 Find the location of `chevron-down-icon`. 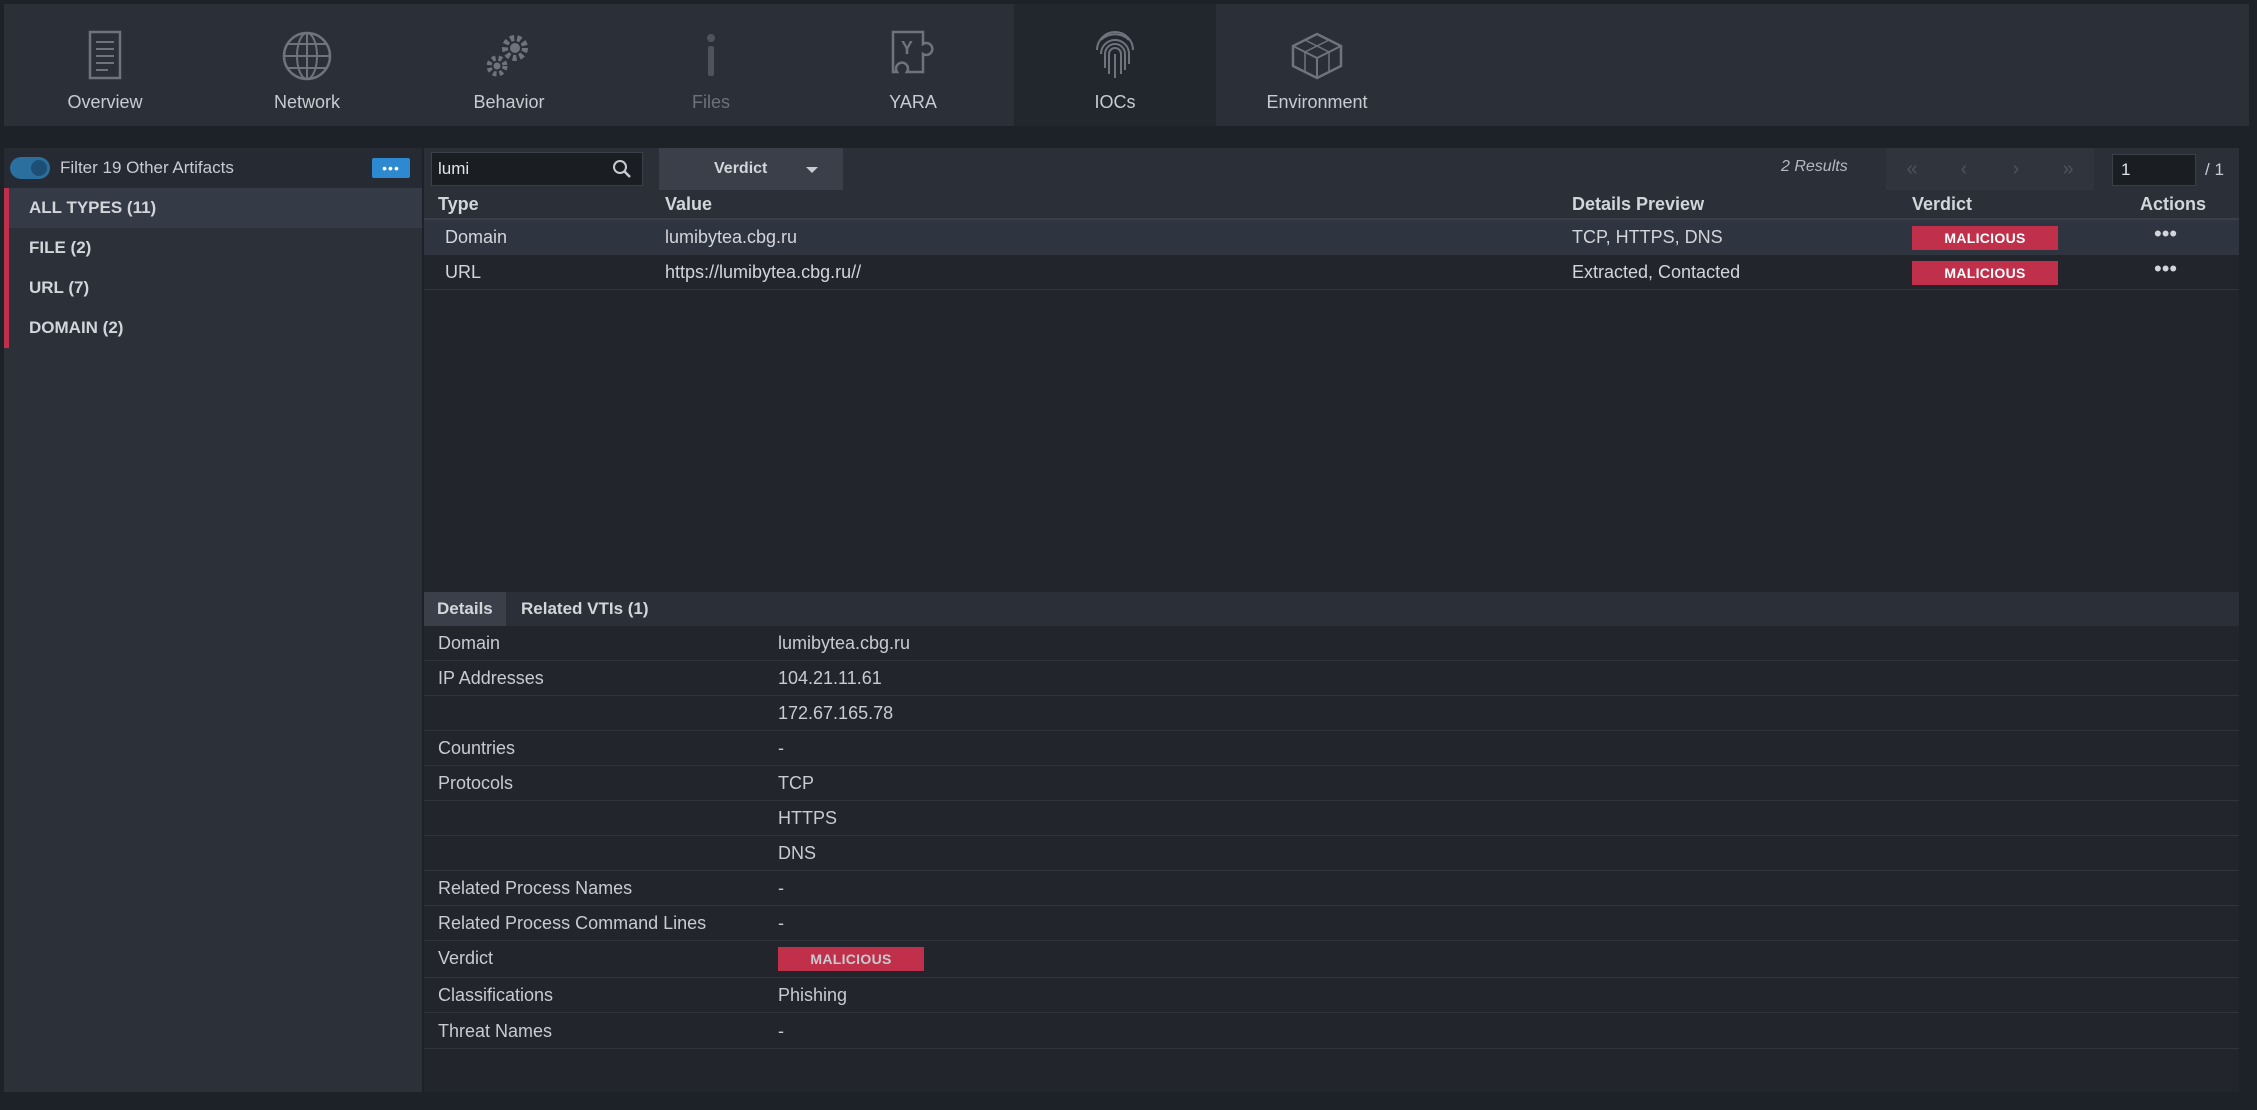

chevron-down-icon is located at coordinates (812, 170).